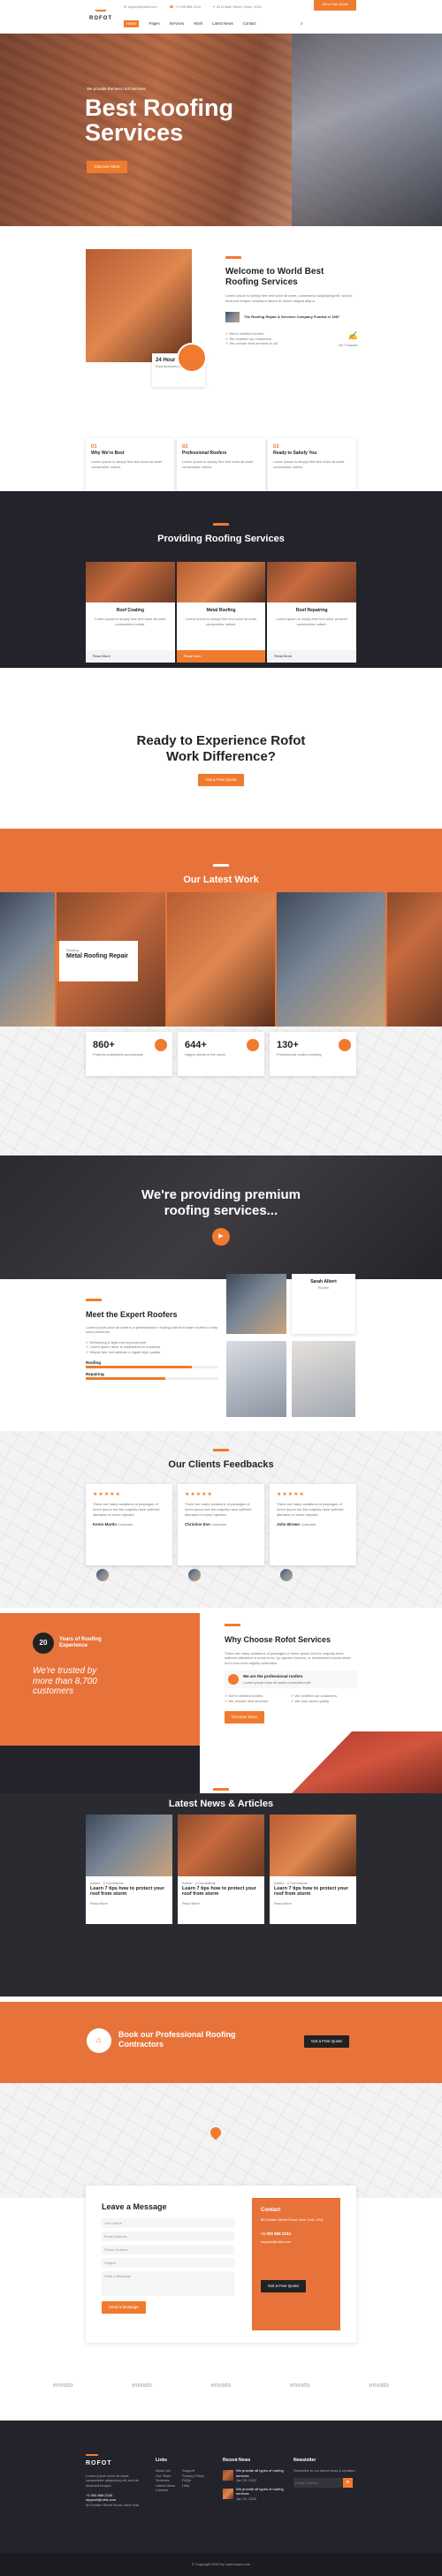  What do you see at coordinates (291, 1717) in the screenshot?
I see `why-btn-wrap: Discover More` at bounding box center [291, 1717].